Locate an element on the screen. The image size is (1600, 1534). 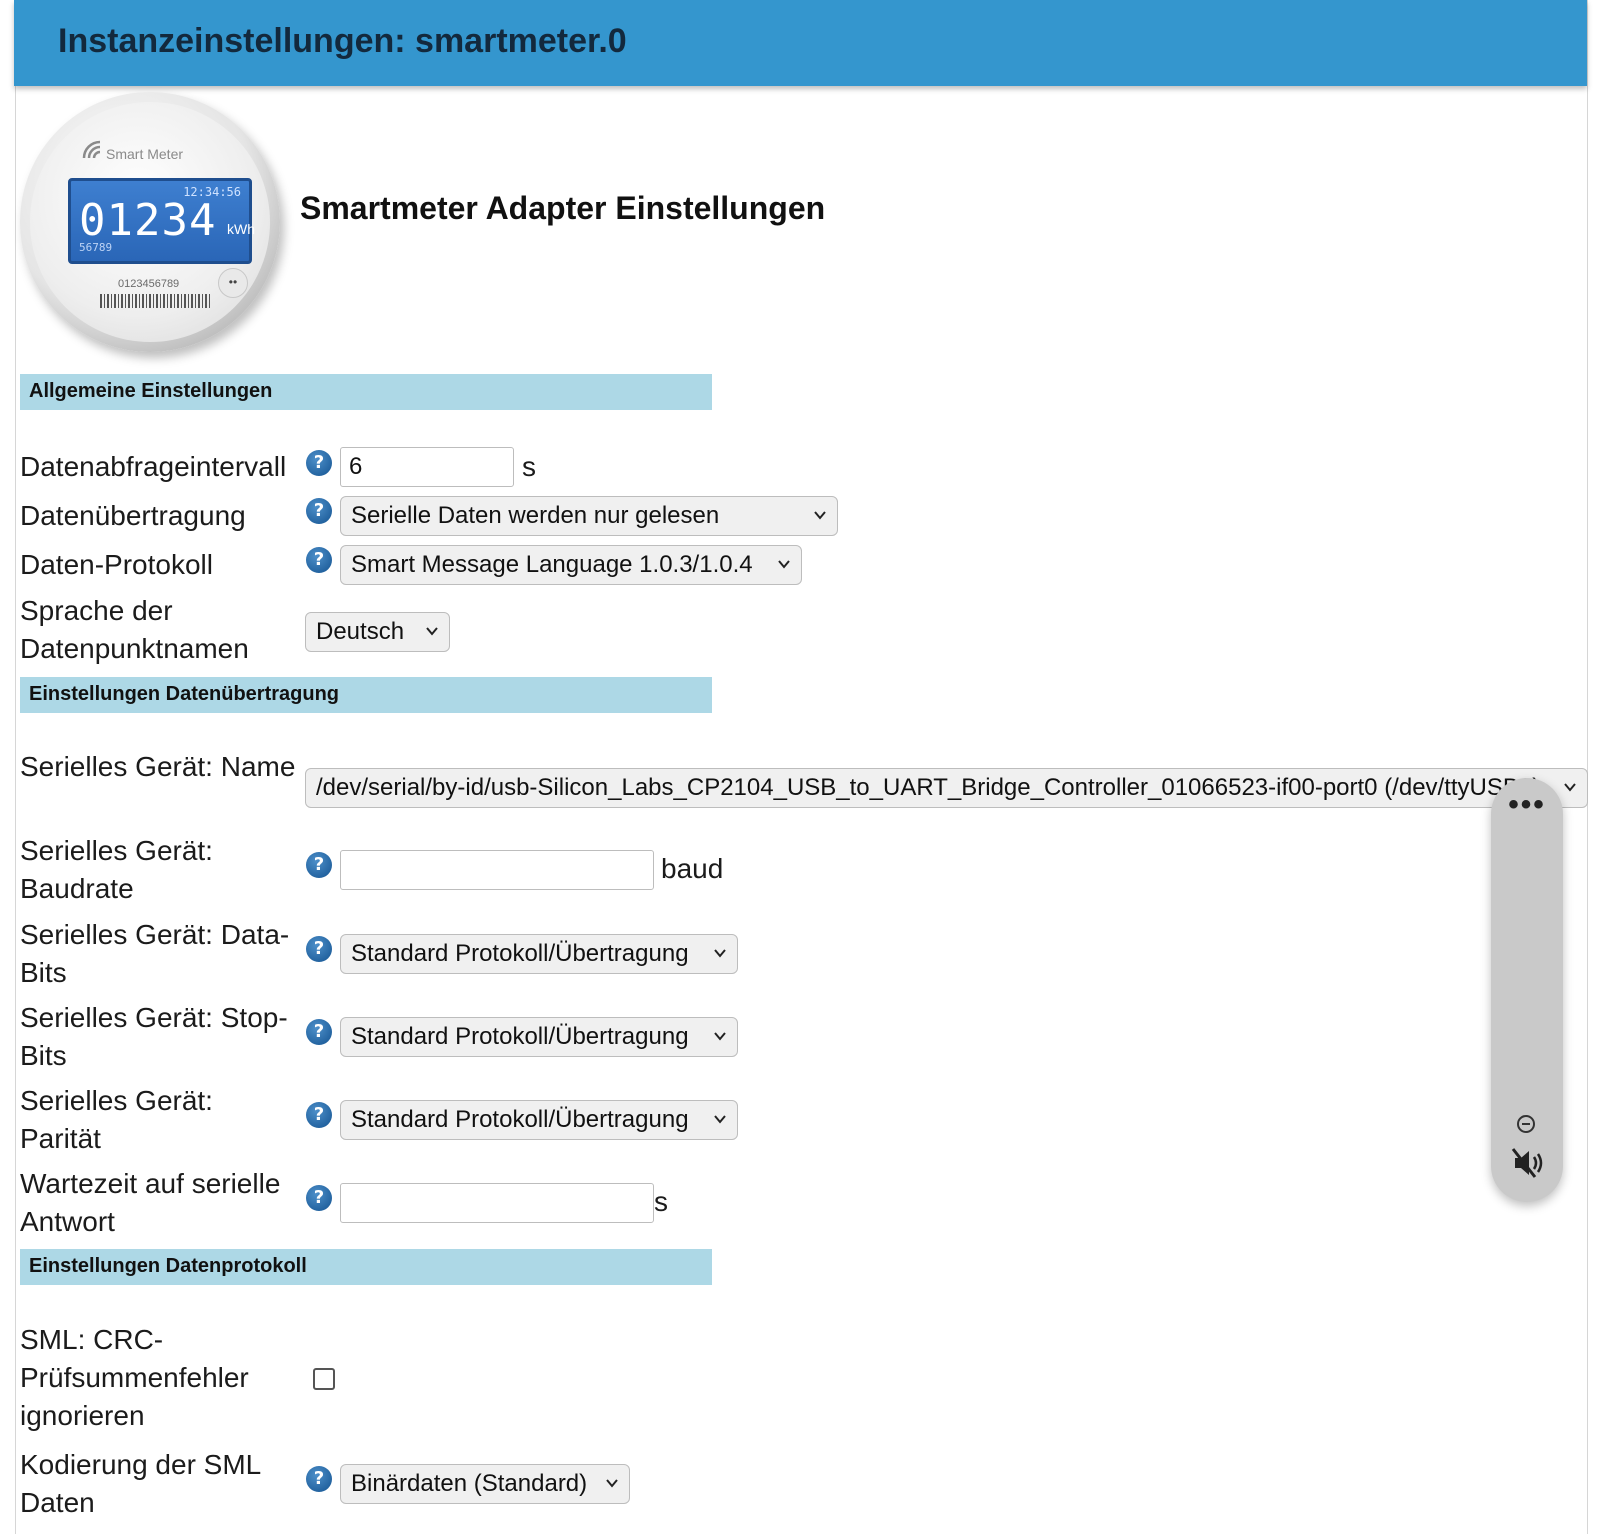
parity-select: Standard Protokoll/Übertragung is located at coordinates (539, 1120).